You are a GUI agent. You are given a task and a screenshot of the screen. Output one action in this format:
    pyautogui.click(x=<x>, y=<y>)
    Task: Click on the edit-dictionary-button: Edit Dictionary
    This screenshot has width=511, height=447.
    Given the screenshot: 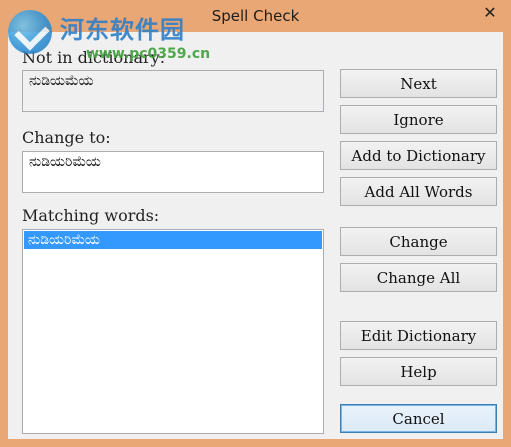 What is the action you would take?
    pyautogui.click(x=418, y=335)
    